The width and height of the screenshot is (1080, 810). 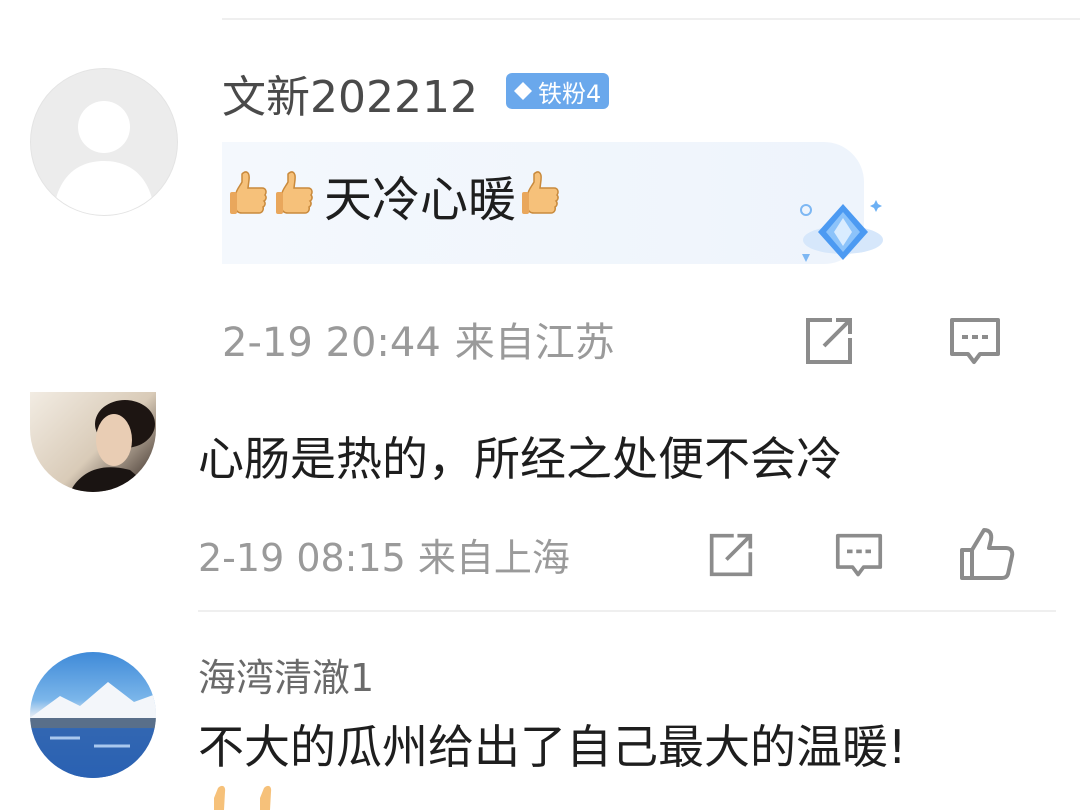 I want to click on comment-username: 海湾清澈1, so click(x=286, y=678).